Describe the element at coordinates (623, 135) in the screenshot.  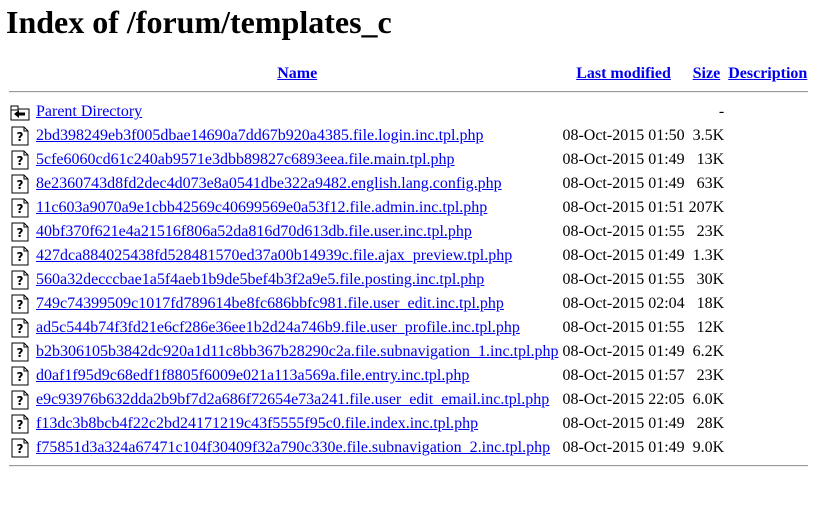
I see `file-modified: 08-Oct-2015 01:50` at that location.